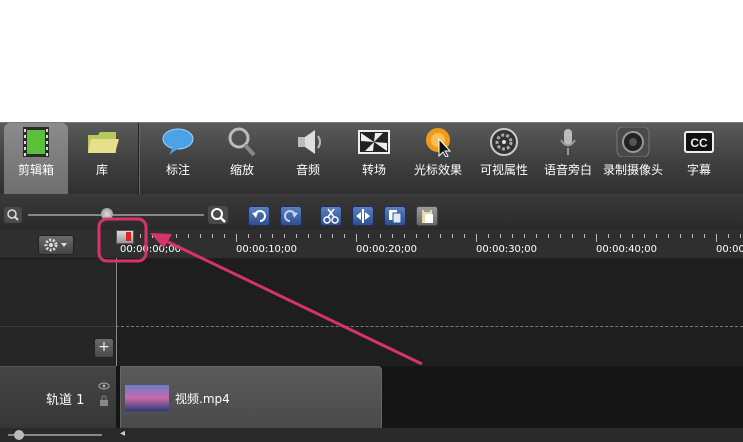 The height and width of the screenshot is (442, 743). What do you see at coordinates (122, 240) in the screenshot?
I see `highlight-box` at bounding box center [122, 240].